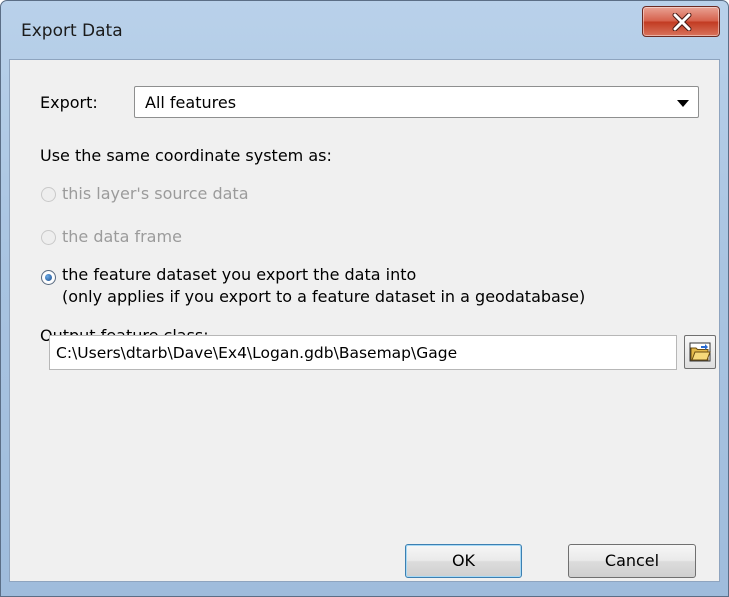 The height and width of the screenshot is (597, 729). What do you see at coordinates (155, 193) in the screenshot?
I see `radio-layer-source-data-label: this layer's source data` at bounding box center [155, 193].